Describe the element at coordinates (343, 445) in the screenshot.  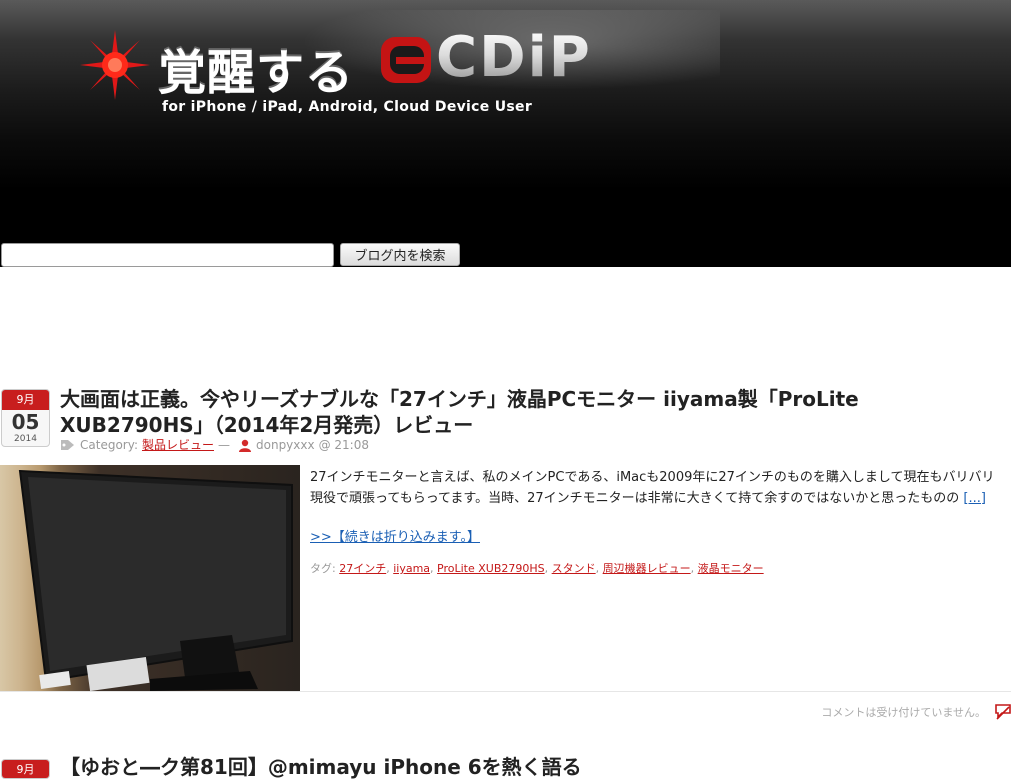
I see `post-time: @ 21:08` at that location.